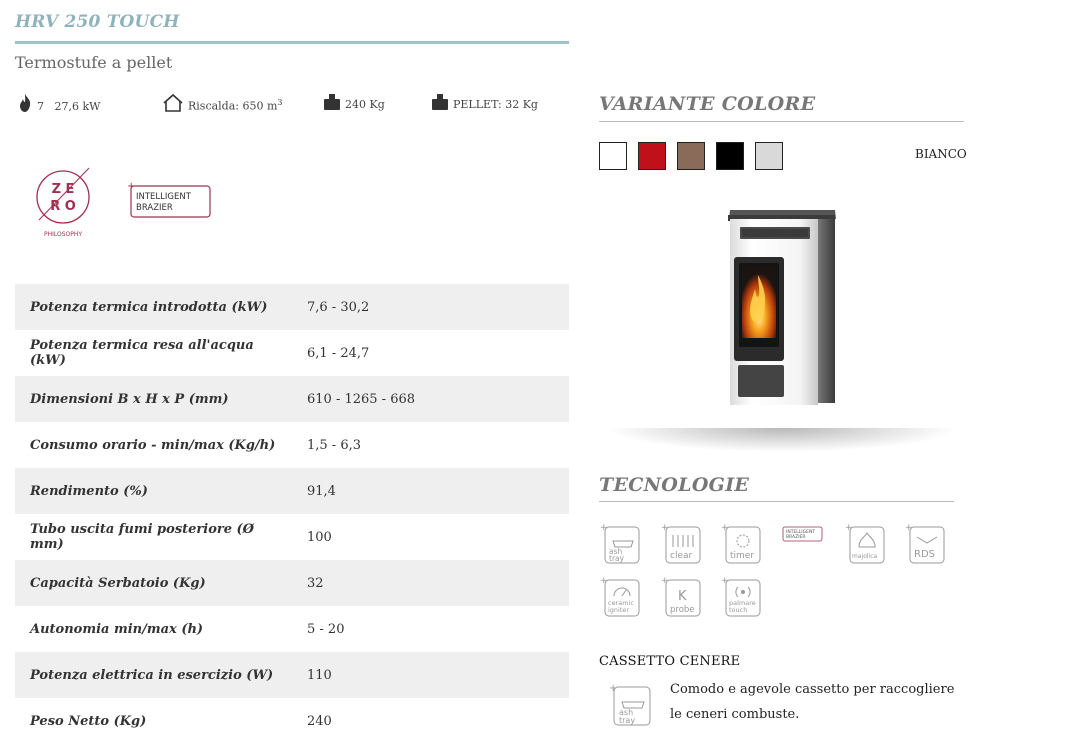 The height and width of the screenshot is (744, 1081). I want to click on svg-text: probe, so click(682, 610).